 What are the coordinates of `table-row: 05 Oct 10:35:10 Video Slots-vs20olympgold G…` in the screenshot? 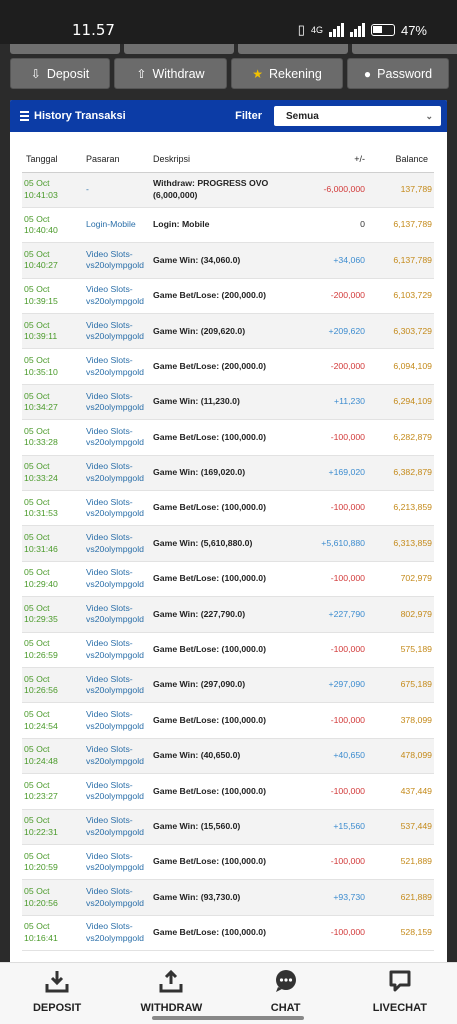 It's located at (228, 366).